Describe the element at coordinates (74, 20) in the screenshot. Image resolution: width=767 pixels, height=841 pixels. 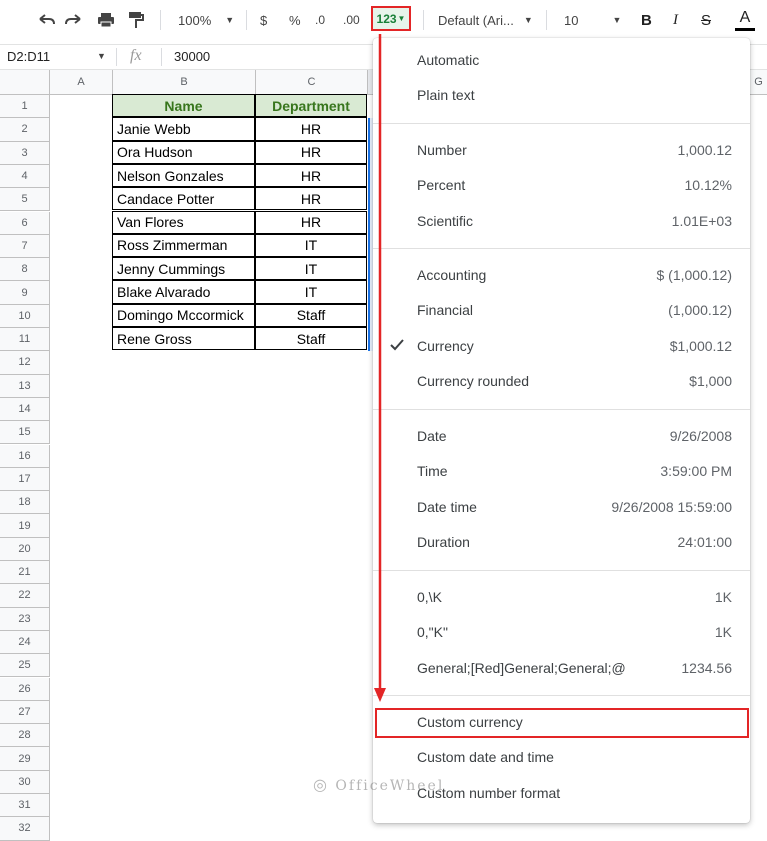
I see `redo-icon` at that location.